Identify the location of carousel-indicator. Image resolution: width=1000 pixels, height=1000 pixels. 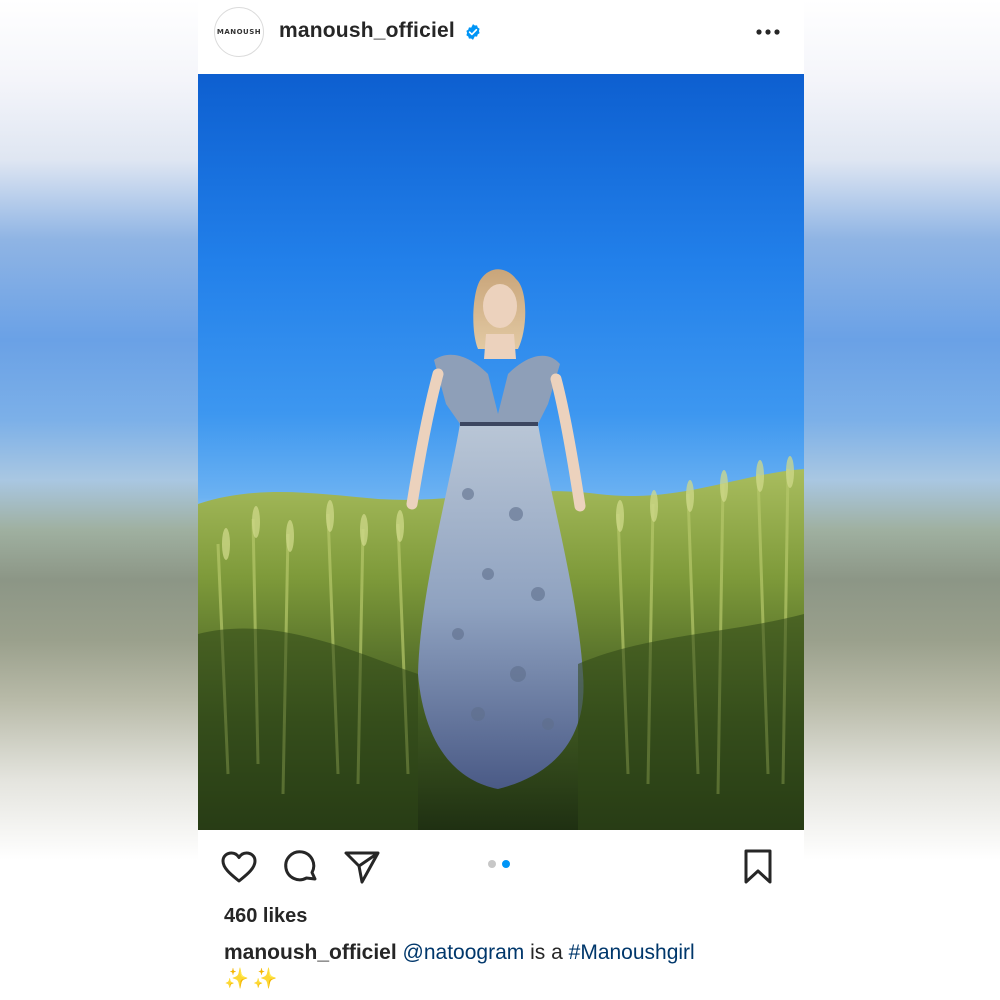
(499, 864).